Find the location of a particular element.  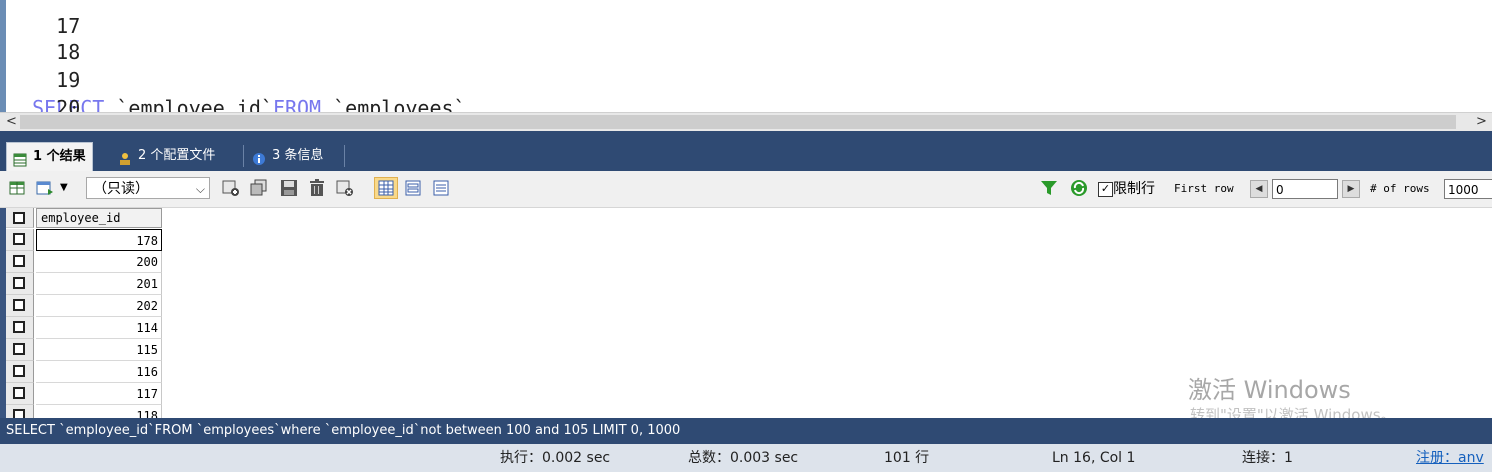

cursor-position: Ln 16, Col 1 is located at coordinates (1094, 458).